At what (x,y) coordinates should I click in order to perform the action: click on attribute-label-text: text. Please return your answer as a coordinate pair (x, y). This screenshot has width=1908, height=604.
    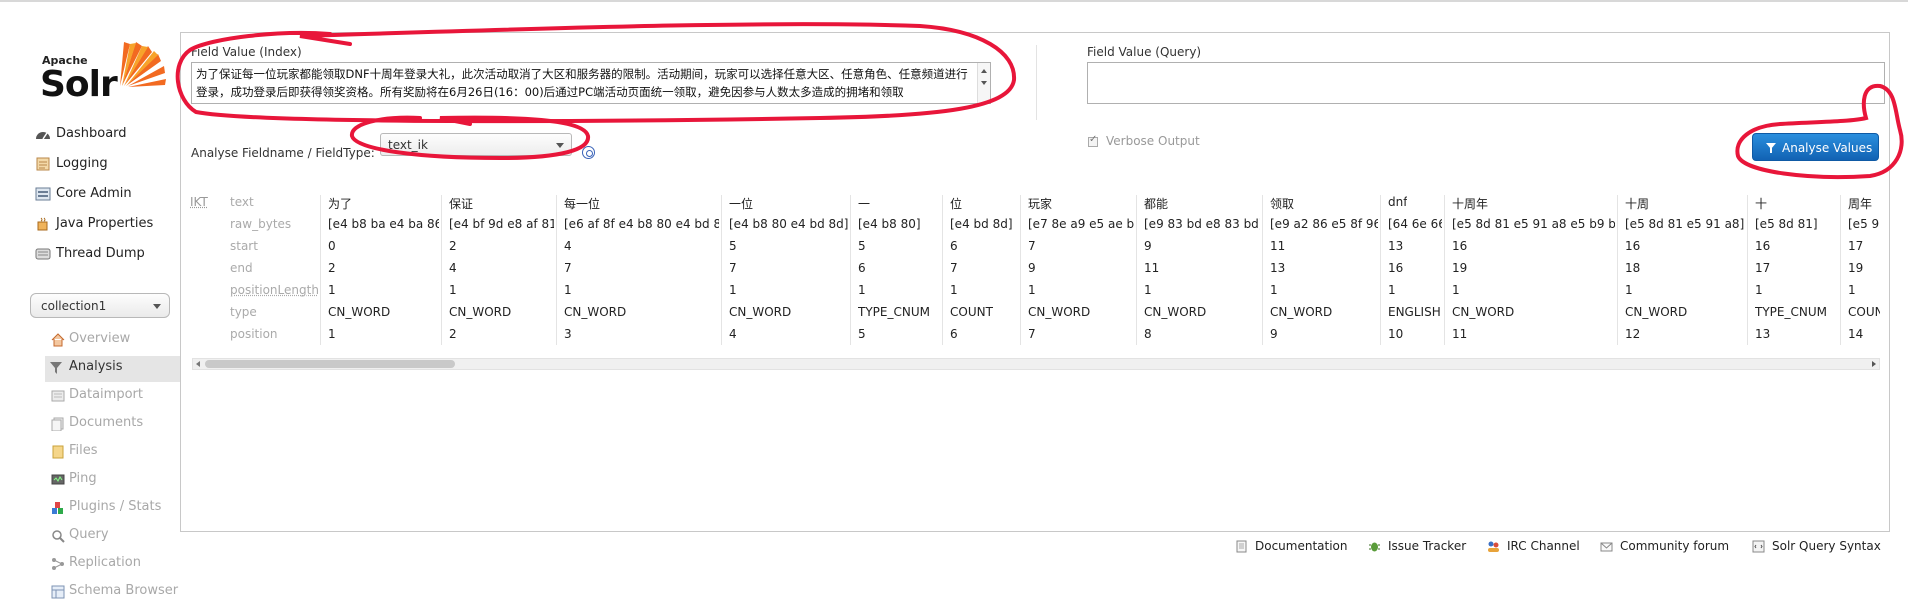
    Looking at the image, I should click on (242, 202).